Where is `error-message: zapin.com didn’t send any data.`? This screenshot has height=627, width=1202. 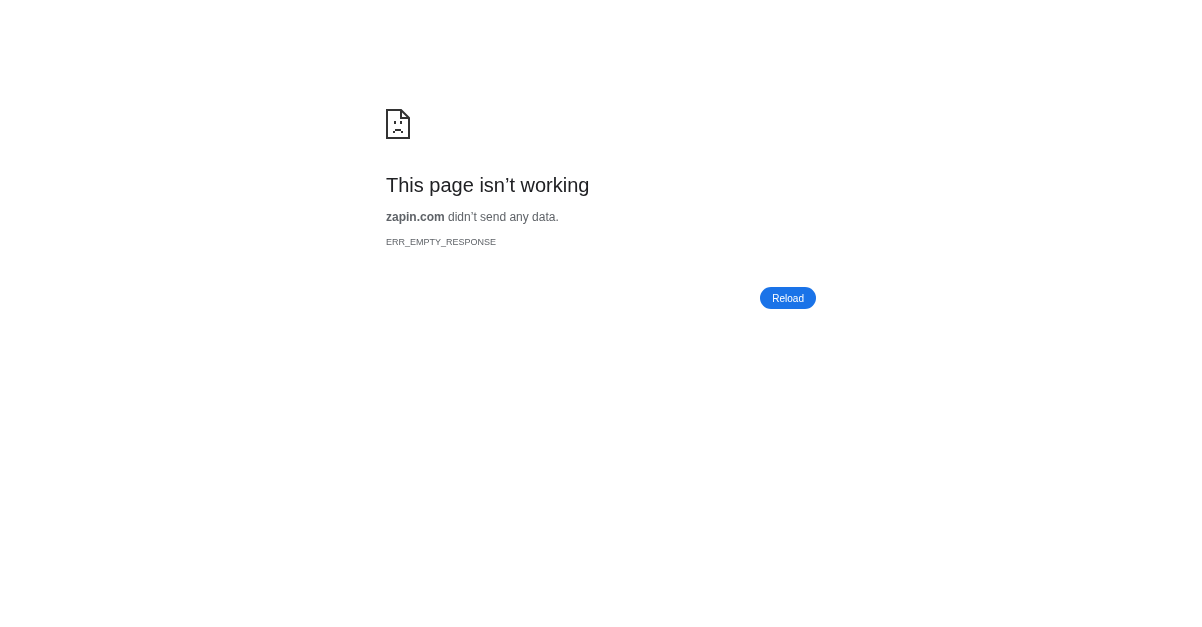 error-message: zapin.com didn’t send any data. is located at coordinates (473, 217).